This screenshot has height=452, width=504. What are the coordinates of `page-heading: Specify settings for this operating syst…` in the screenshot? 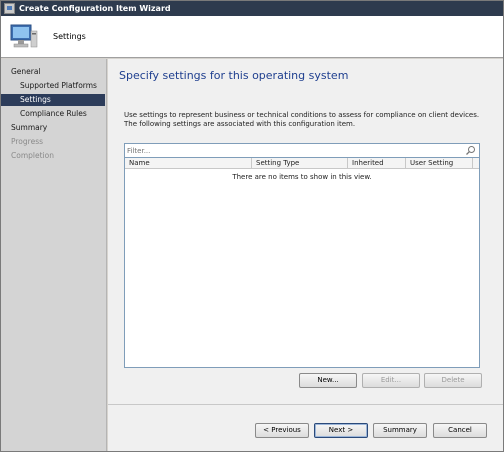 It's located at (234, 75).